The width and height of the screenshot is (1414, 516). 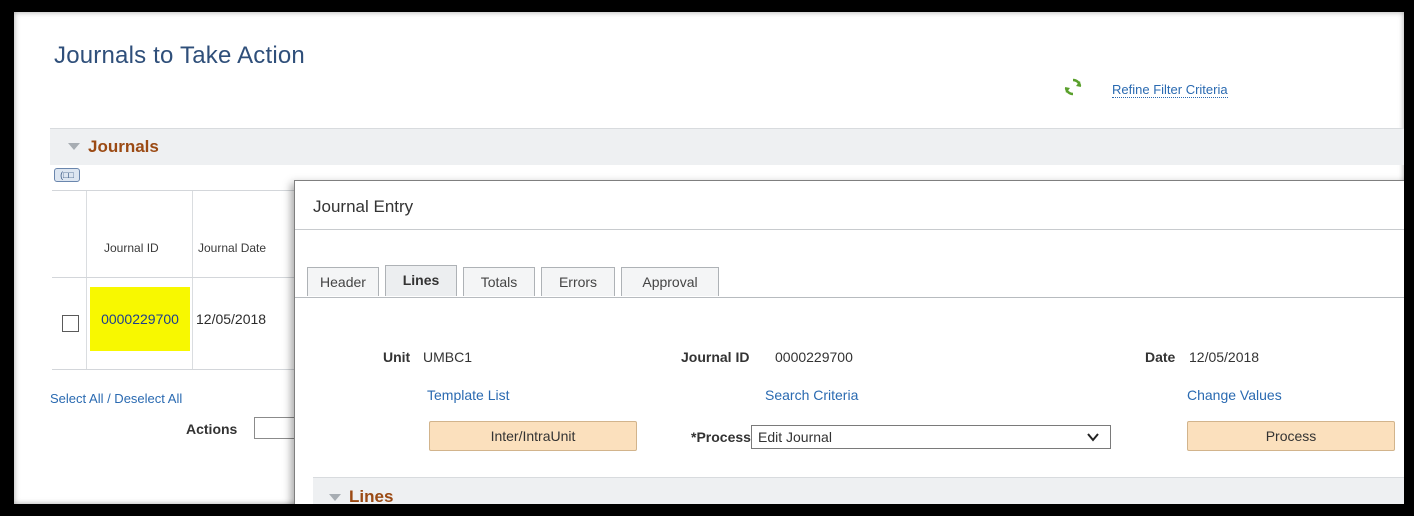 What do you see at coordinates (727, 146) in the screenshot?
I see `journals-section-header: Journals` at bounding box center [727, 146].